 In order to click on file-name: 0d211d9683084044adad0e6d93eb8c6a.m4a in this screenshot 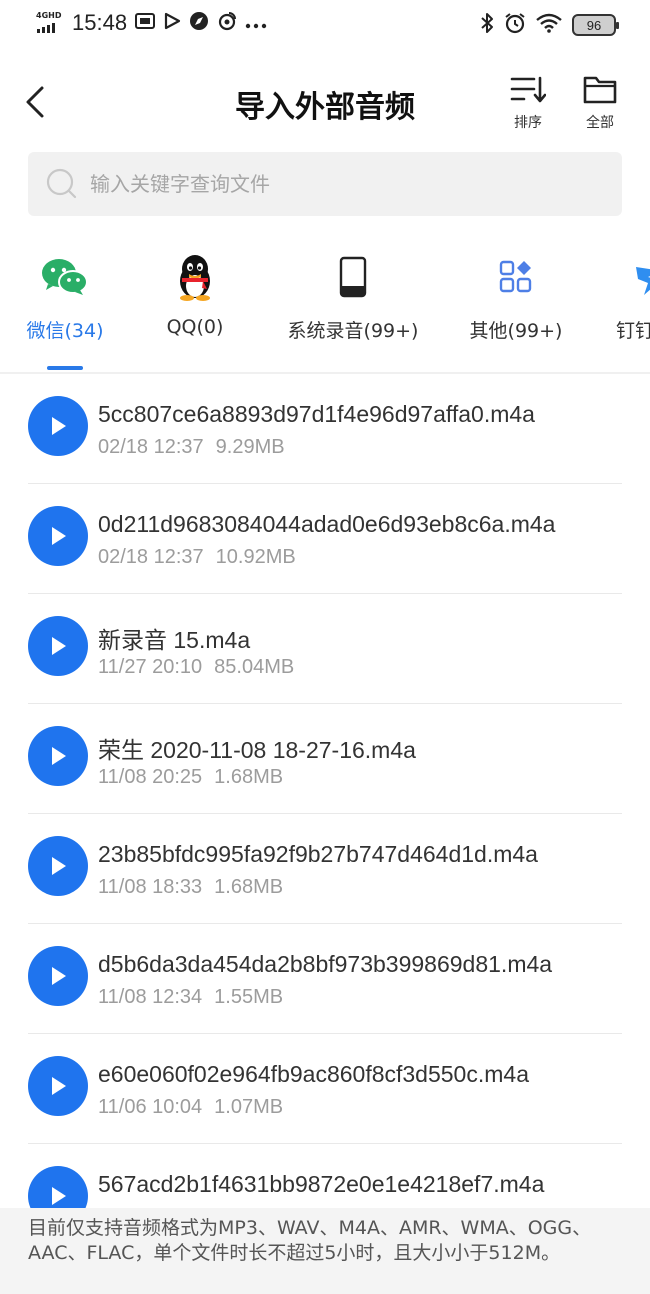, I will do `click(327, 524)`.